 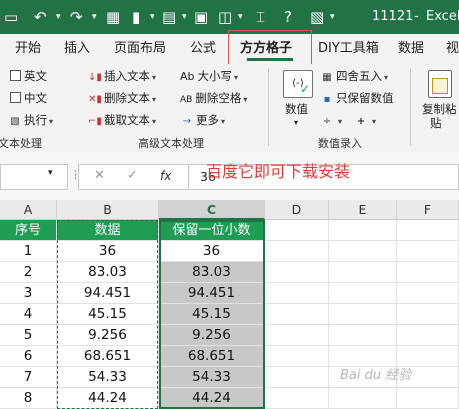 I want to click on round-button: ▦ 四舍五入 ▾, so click(x=354, y=76).